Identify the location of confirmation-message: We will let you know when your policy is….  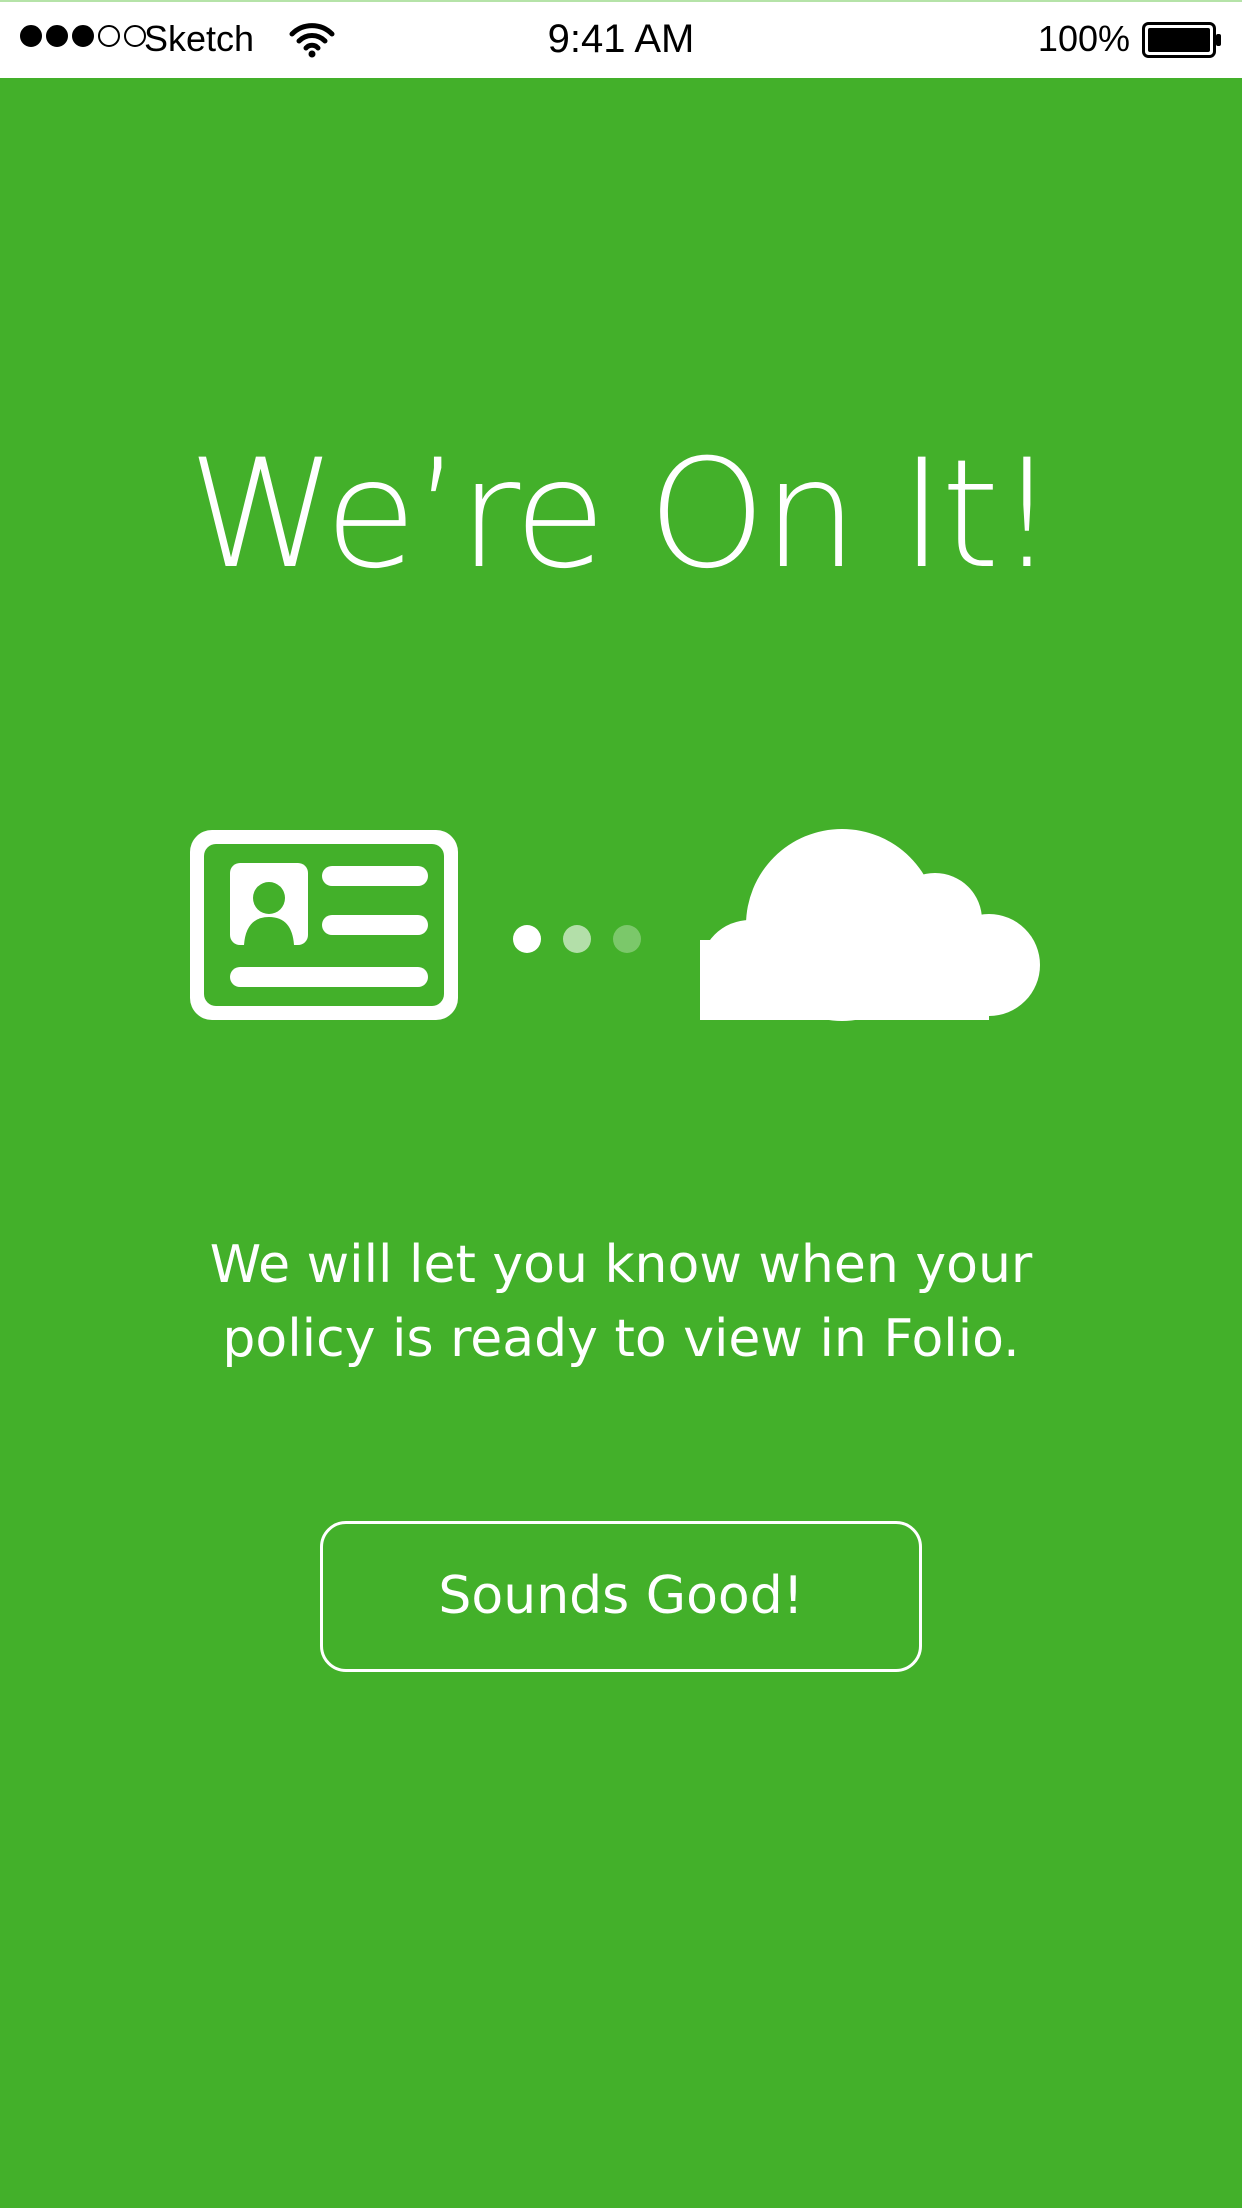
(621, 1302).